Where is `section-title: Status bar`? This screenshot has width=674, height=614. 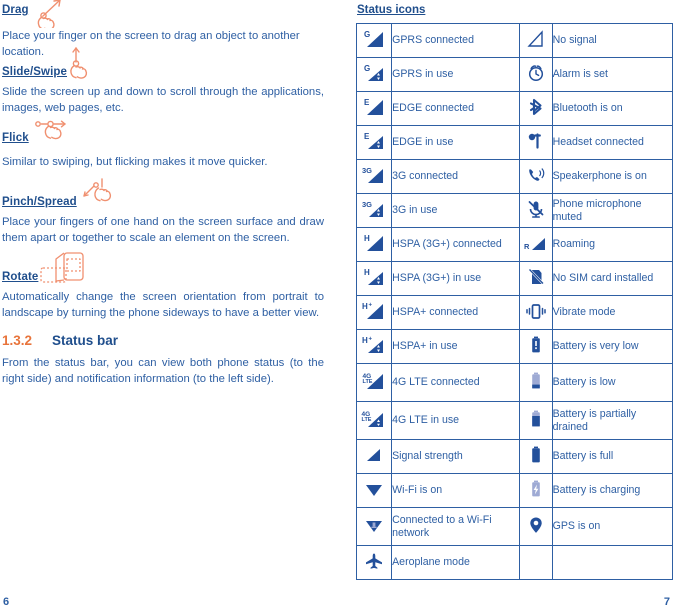
section-title: Status bar is located at coordinates (85, 340).